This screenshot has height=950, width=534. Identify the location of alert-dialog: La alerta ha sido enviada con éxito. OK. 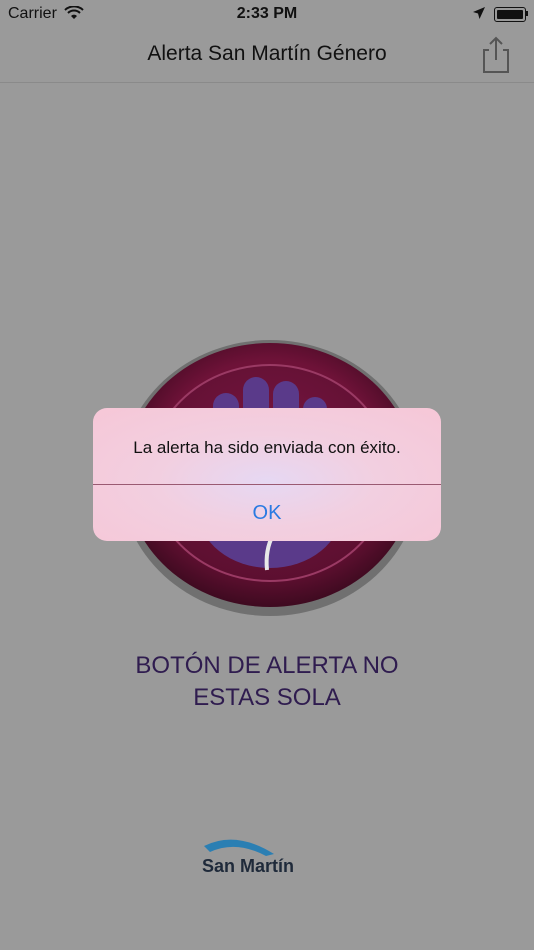
(267, 474).